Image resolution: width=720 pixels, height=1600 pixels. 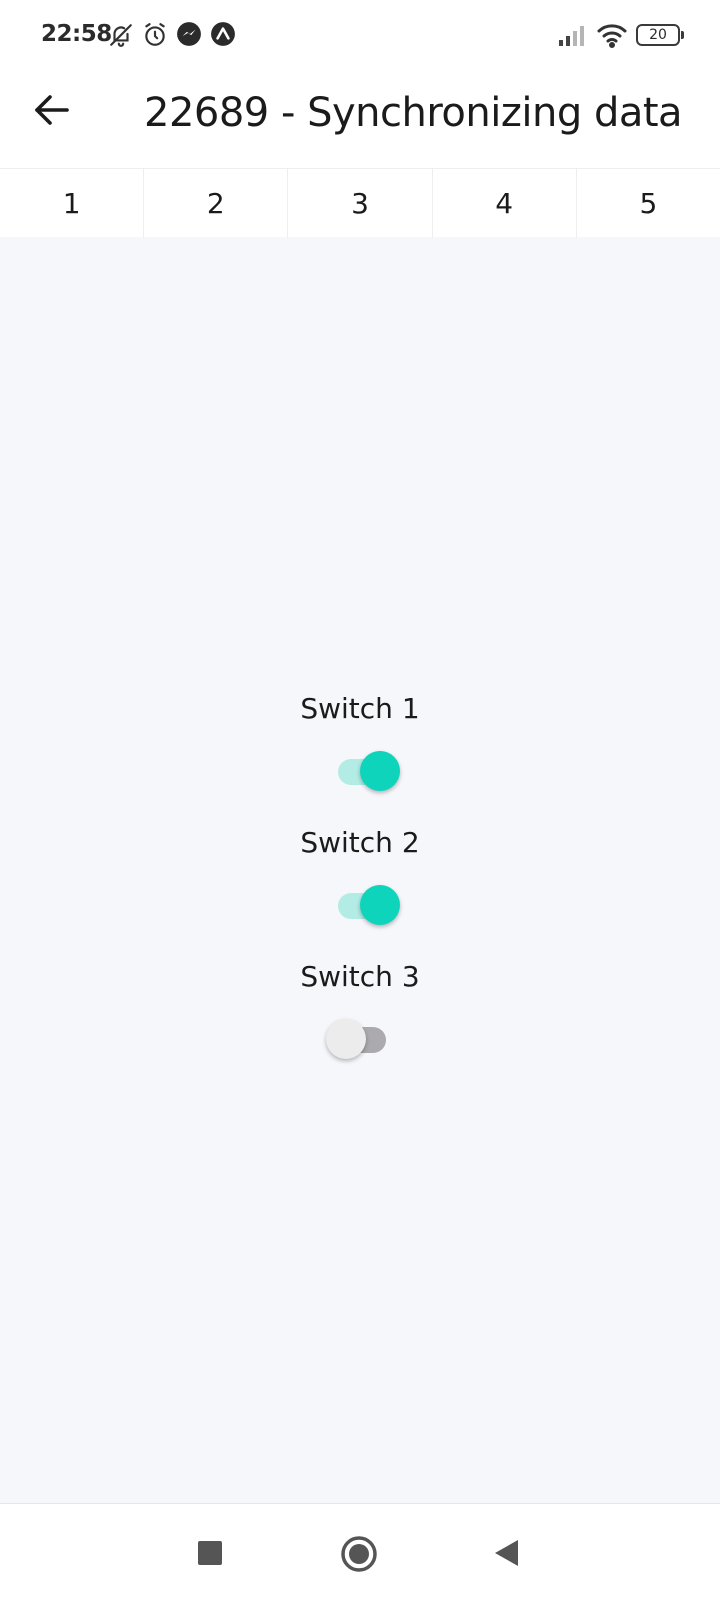 What do you see at coordinates (76, 34) in the screenshot?
I see `status-time: 22:58` at bounding box center [76, 34].